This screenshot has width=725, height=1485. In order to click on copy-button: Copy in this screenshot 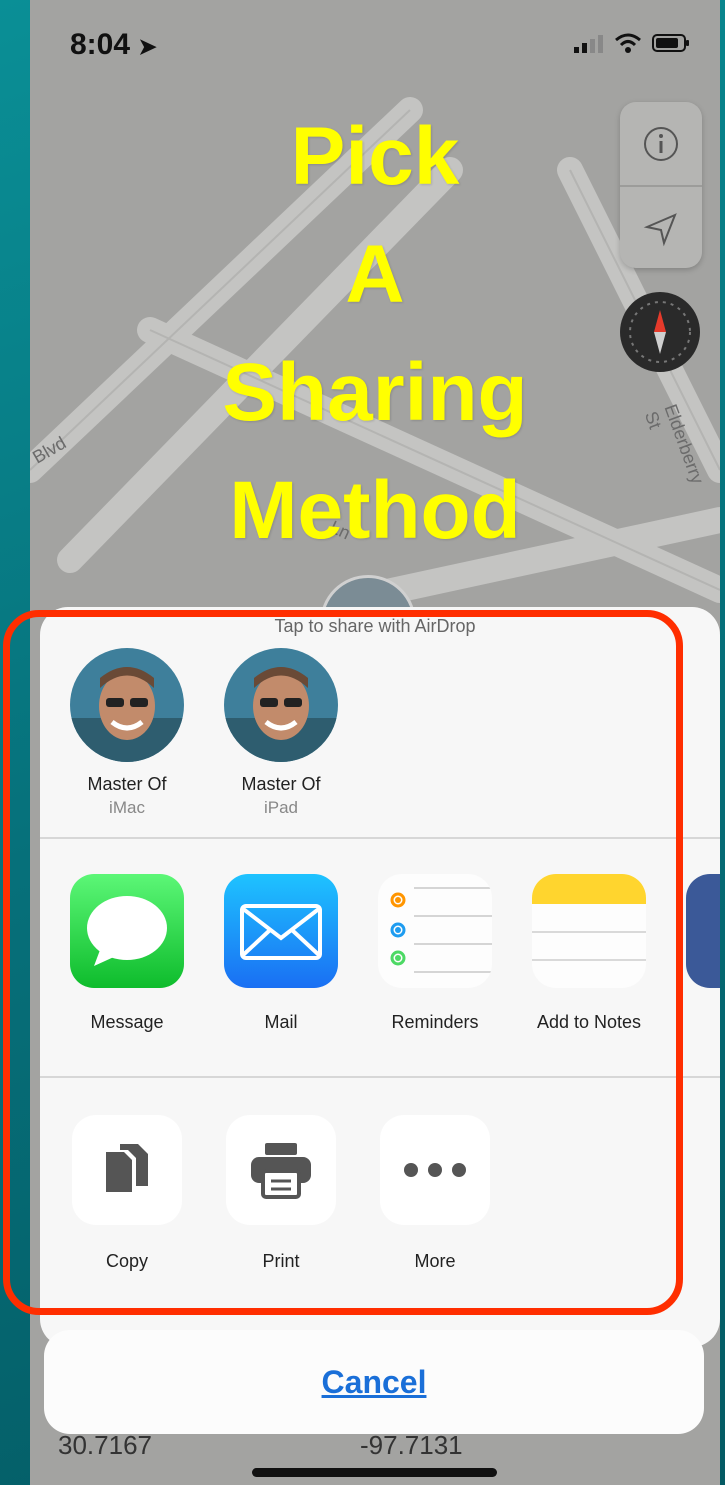, I will do `click(127, 1193)`.